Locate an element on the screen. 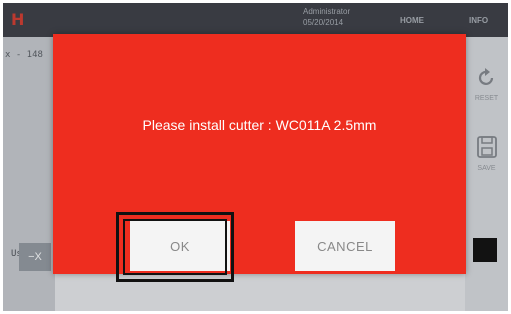 The width and height of the screenshot is (511, 314). ok-focus-inner is located at coordinates (175, 247).